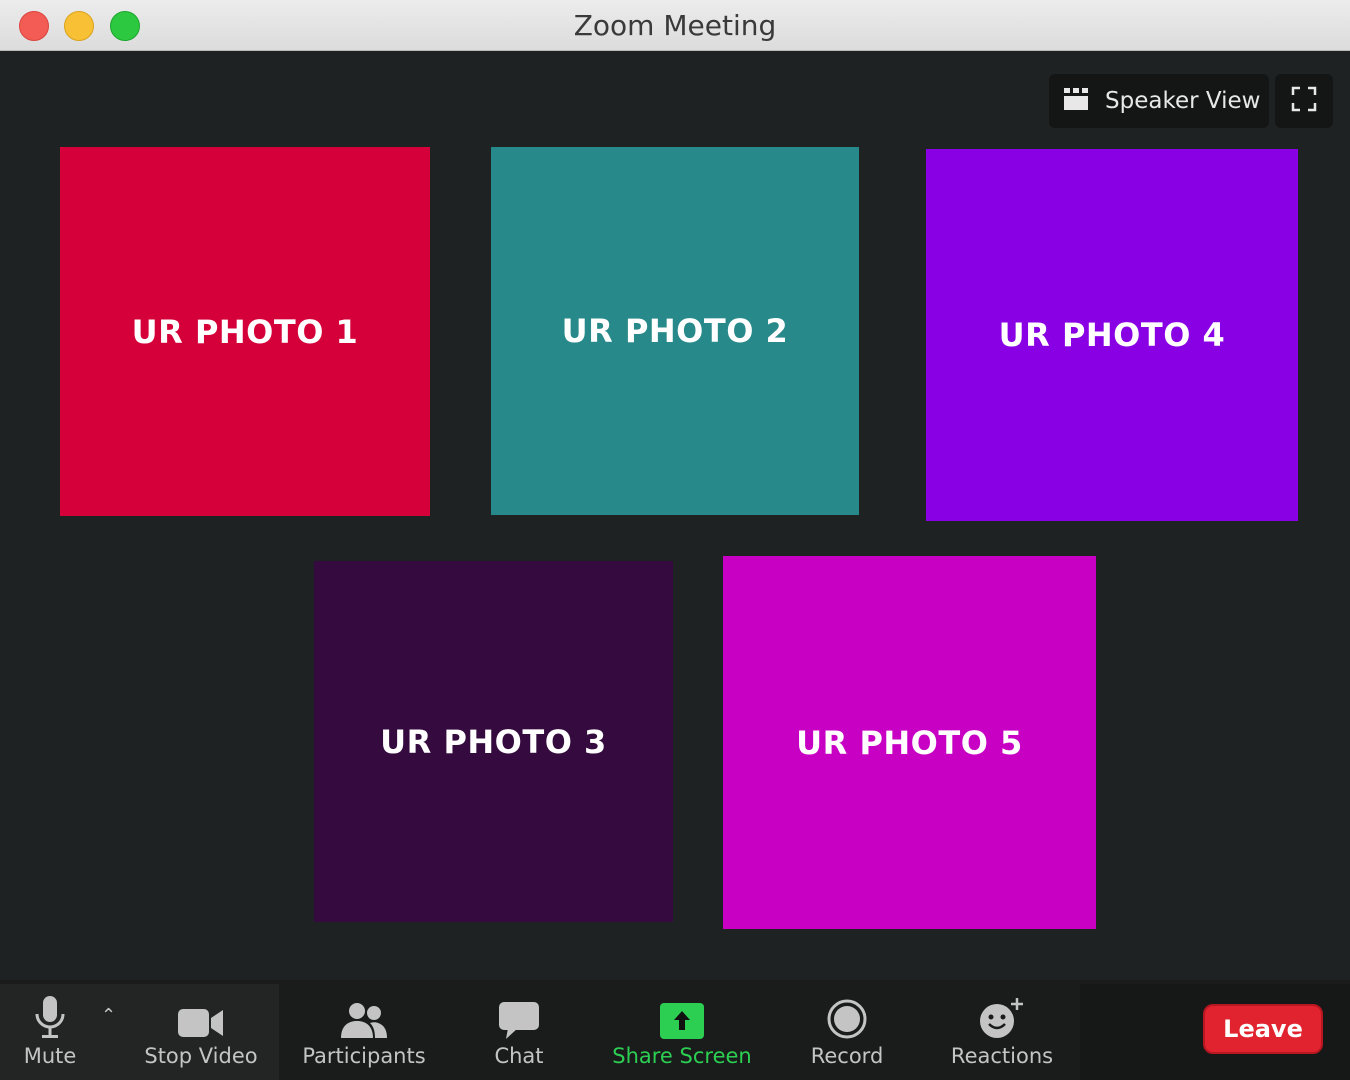 This screenshot has height=1080, width=1350. I want to click on leave-button: Leave, so click(1263, 1029).